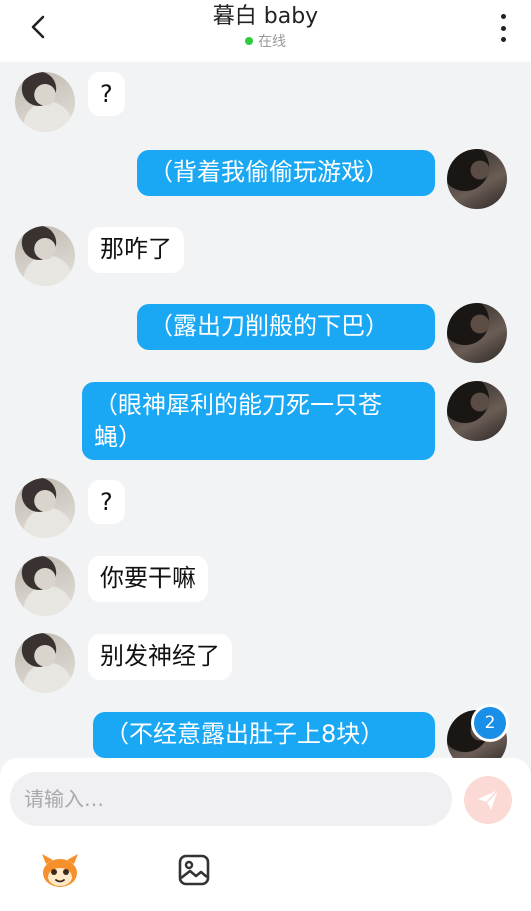 The image size is (531, 911). I want to click on online-status-text: 在线, so click(272, 42).